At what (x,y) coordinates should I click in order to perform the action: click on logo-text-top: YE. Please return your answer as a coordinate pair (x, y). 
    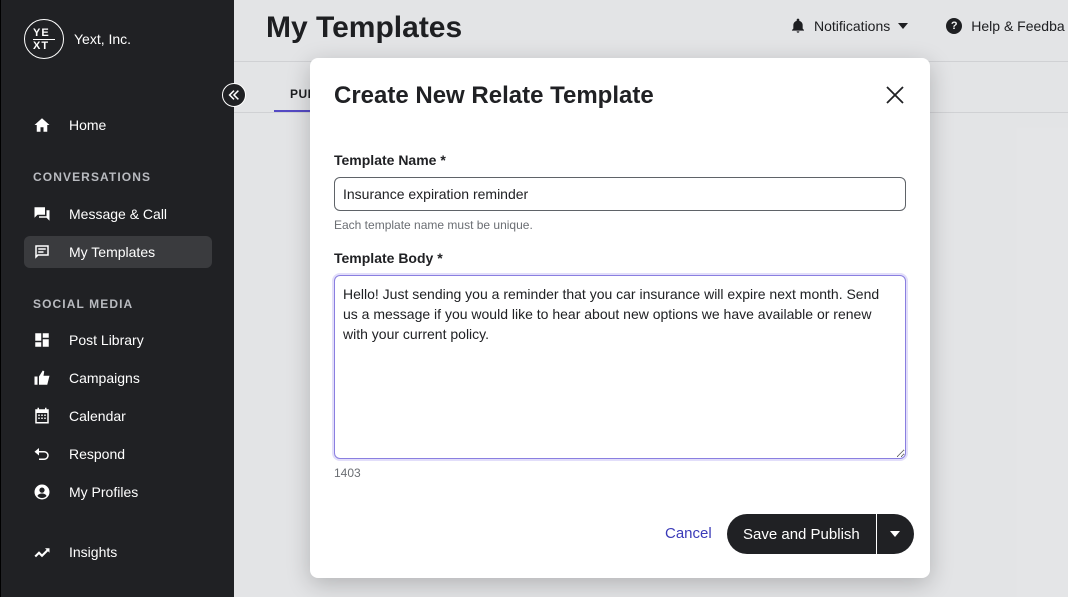
    Looking at the image, I should click on (41, 33).